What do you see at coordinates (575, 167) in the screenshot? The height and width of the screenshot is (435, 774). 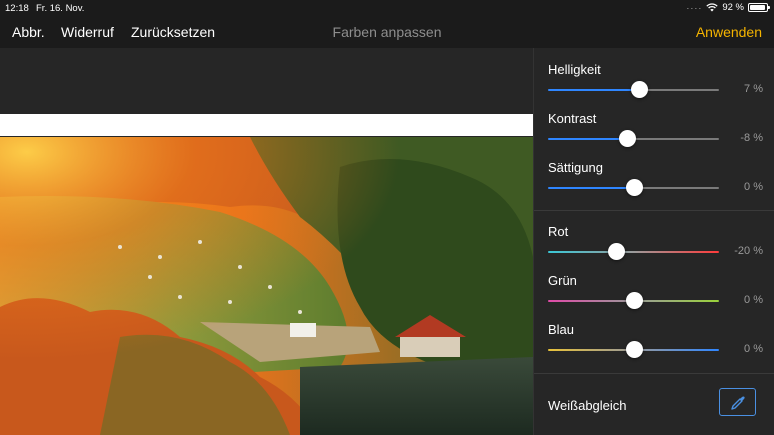 I see `saturation-label: Sättigung` at bounding box center [575, 167].